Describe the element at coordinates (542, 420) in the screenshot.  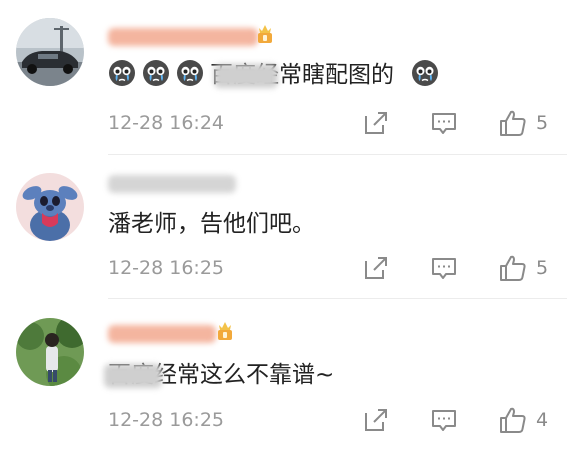
I see `like-count: 4` at that location.